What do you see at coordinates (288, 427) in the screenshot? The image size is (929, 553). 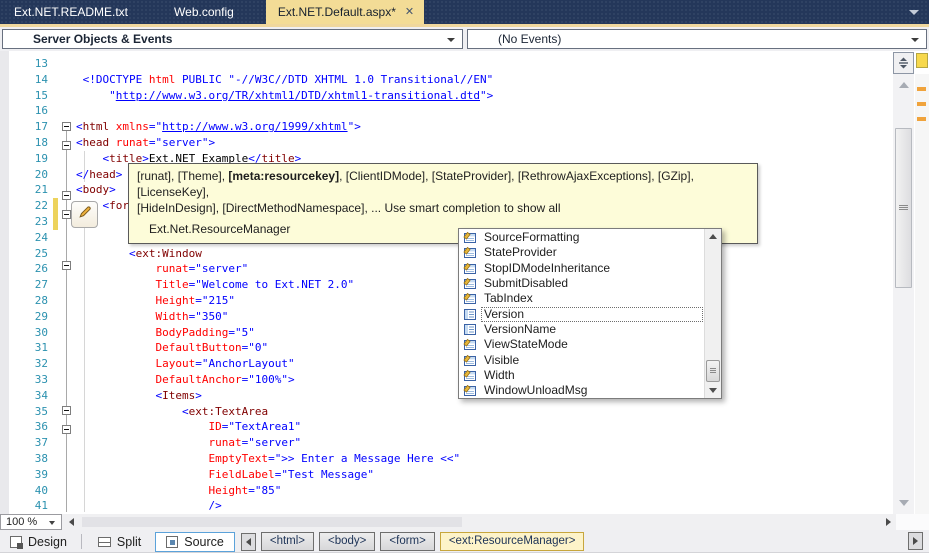 I see `code-line: ID="TextArea1"` at bounding box center [288, 427].